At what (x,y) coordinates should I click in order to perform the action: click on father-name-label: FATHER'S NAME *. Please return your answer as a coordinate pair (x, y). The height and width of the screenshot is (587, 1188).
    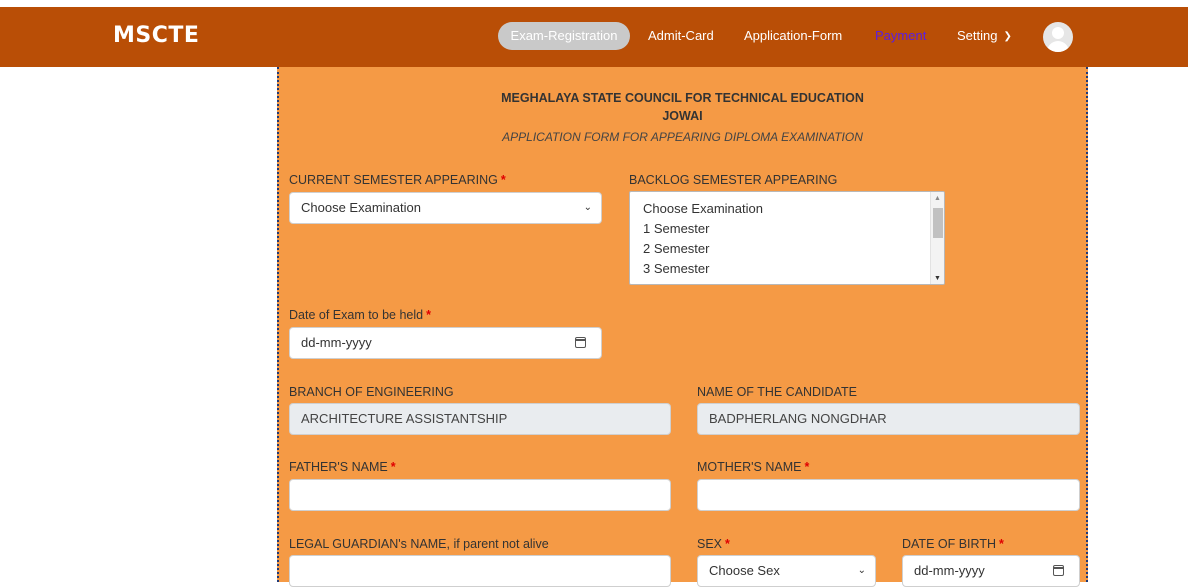
    Looking at the image, I should click on (342, 467).